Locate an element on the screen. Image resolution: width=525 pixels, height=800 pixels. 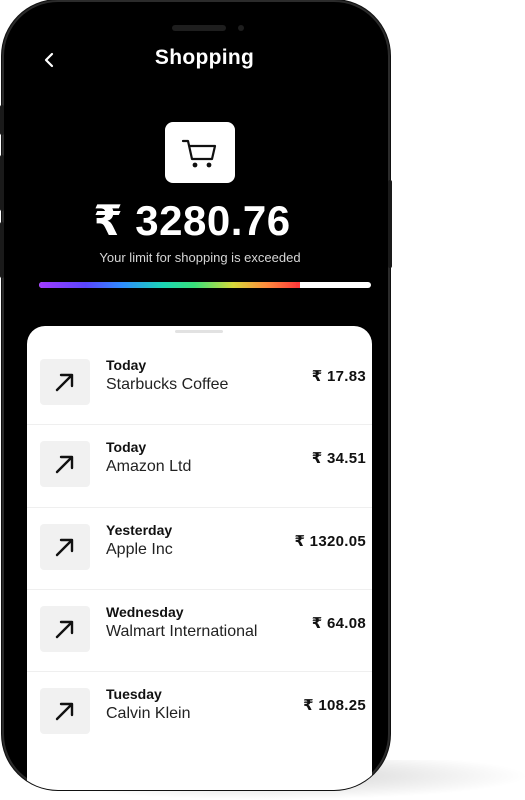
transaction-row: Today Starbucks Coffee ₹ 17.83 is located at coordinates (199, 385).